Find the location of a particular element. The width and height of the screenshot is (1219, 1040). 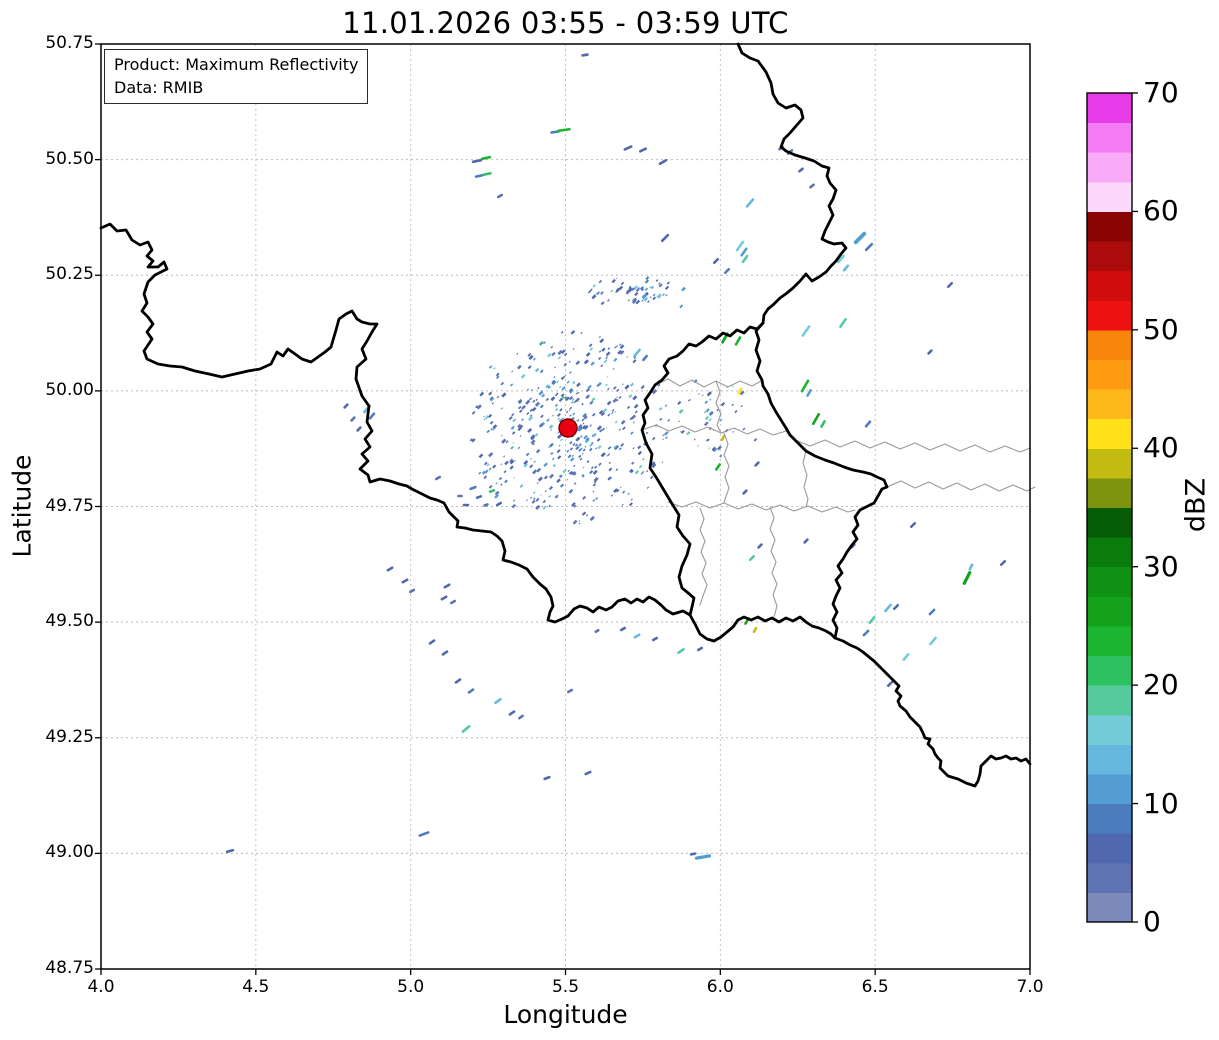

y-tick-label: 48.75 is located at coordinates (69, 968).